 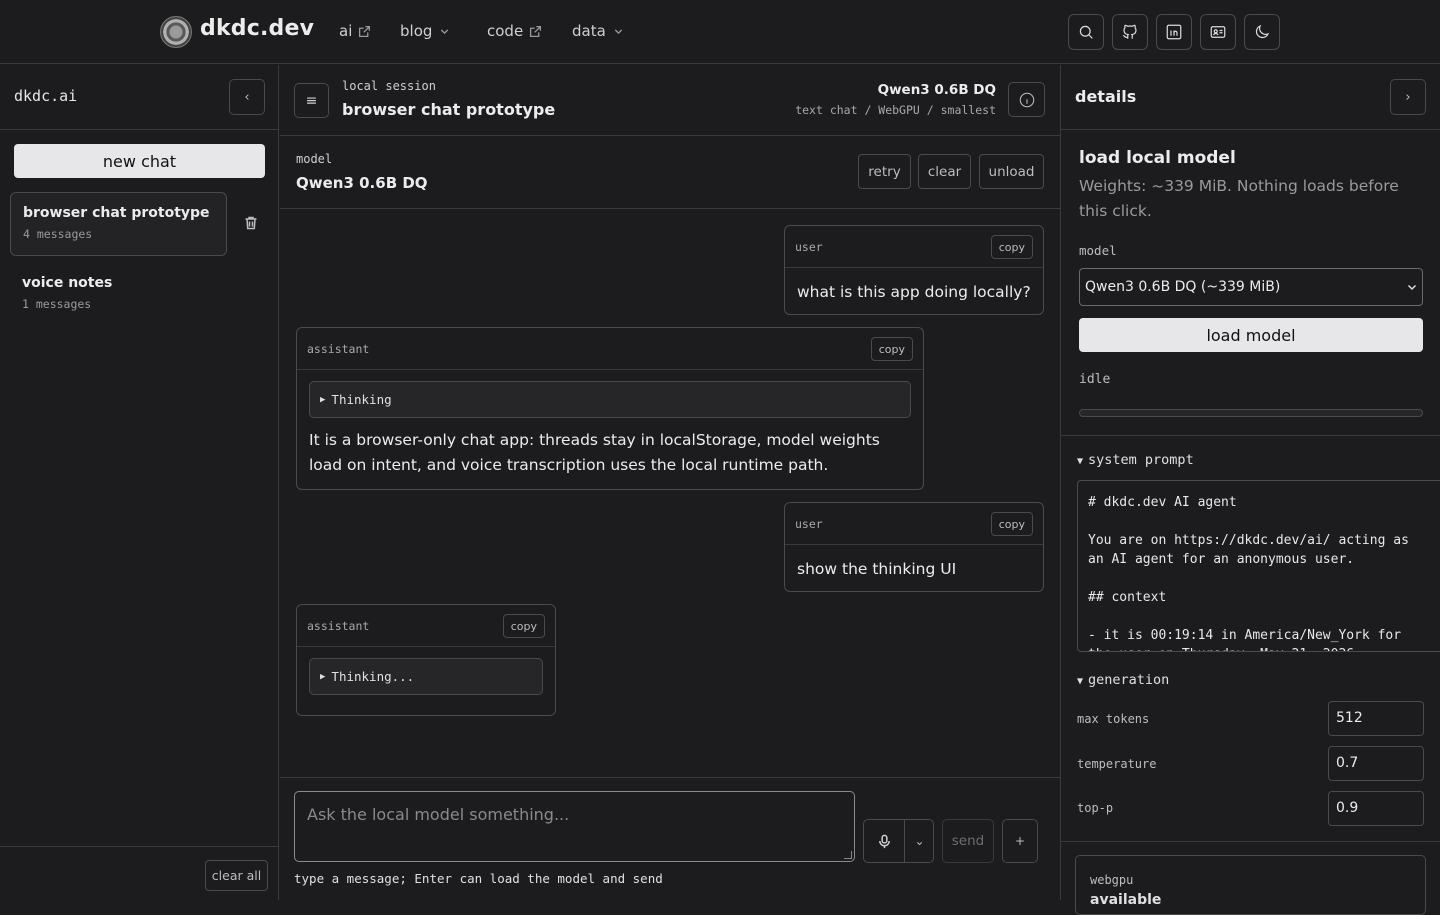 I want to click on search-icon, so click(x=1086, y=32).